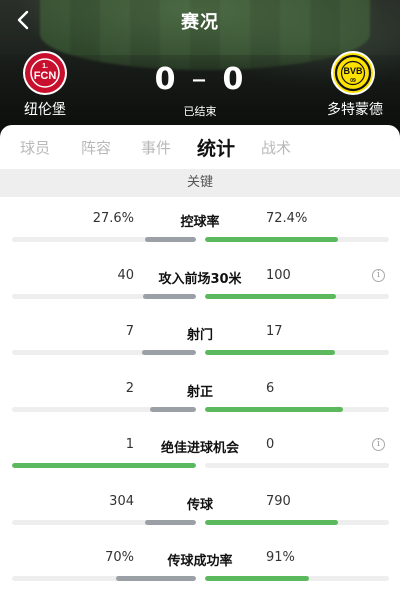 The width and height of the screenshot is (400, 589). Describe the element at coordinates (216, 147) in the screenshot. I see `tab-stats: 统计` at that location.